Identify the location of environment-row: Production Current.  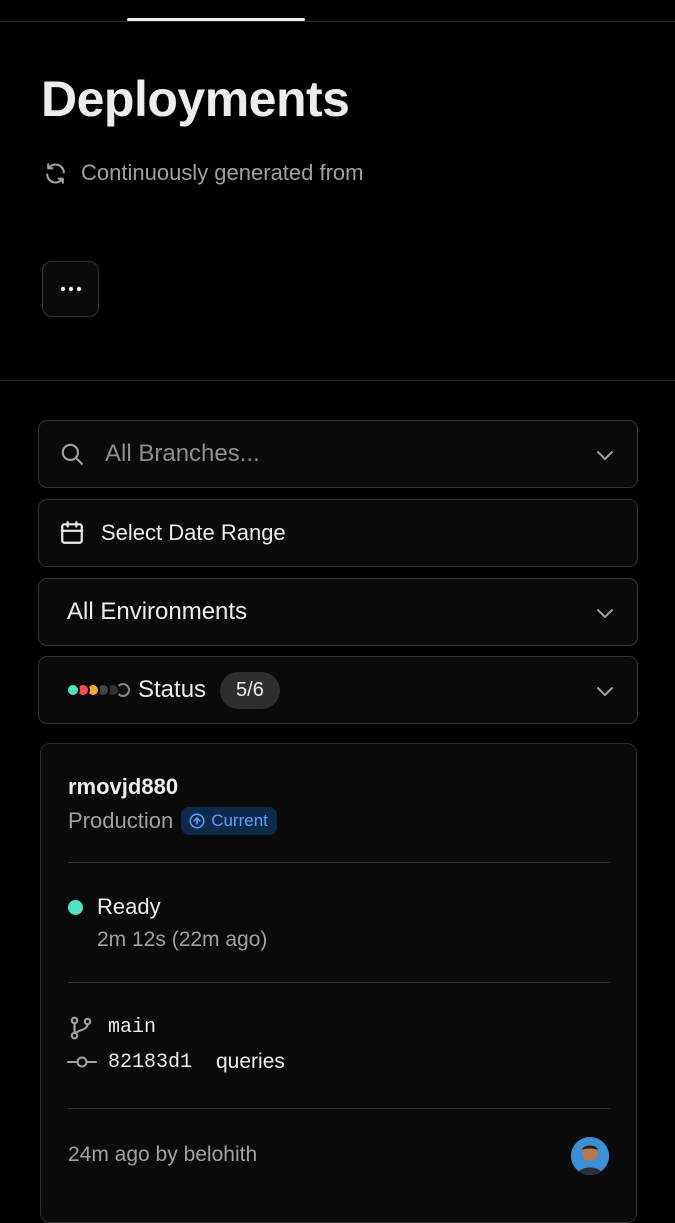
(172, 821).